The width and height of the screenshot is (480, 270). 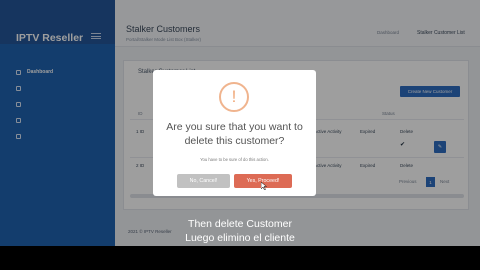 I want to click on cancel-button: No, Cancel!, so click(x=203, y=181).